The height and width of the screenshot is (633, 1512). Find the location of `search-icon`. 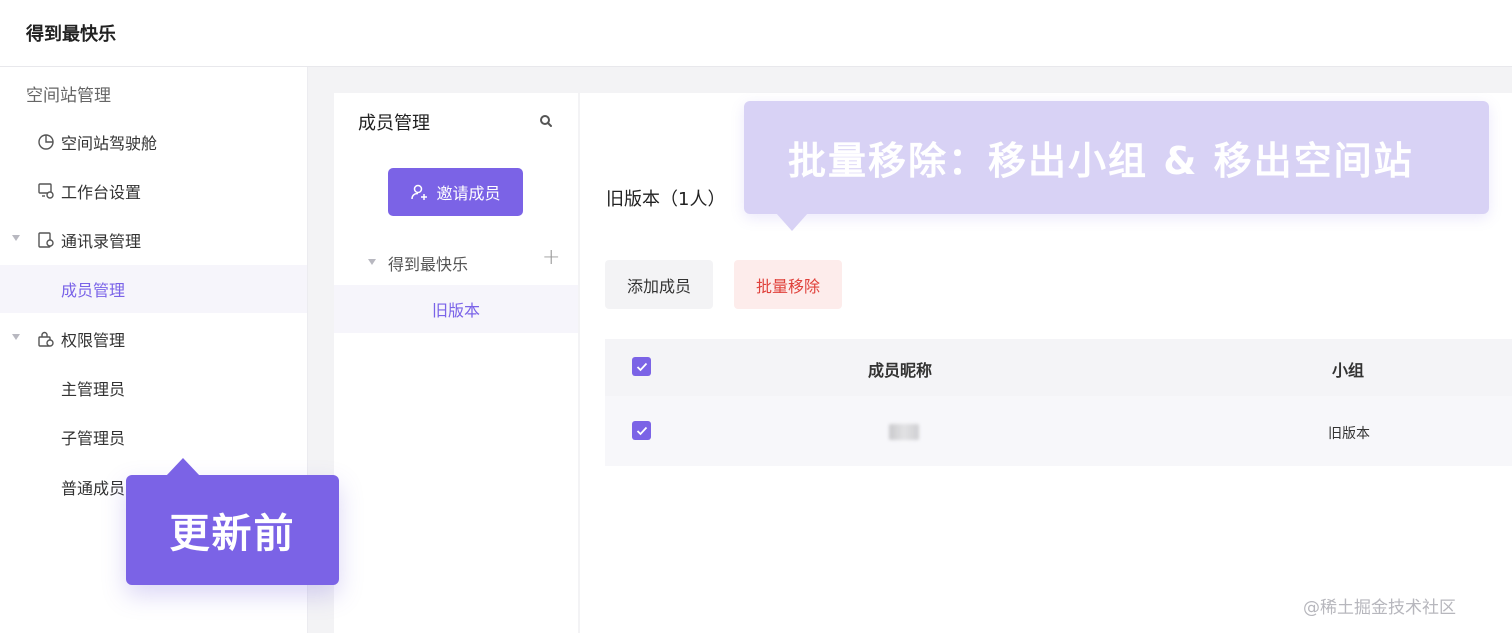

search-icon is located at coordinates (546, 121).